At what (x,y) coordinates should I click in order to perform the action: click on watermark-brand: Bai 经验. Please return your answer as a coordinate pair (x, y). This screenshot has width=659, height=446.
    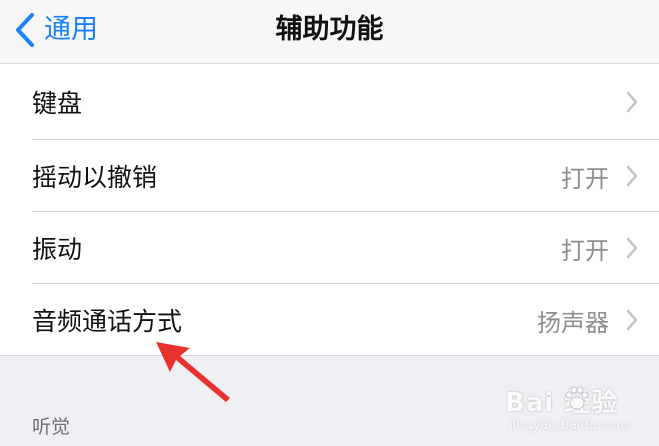
    Looking at the image, I should click on (562, 403).